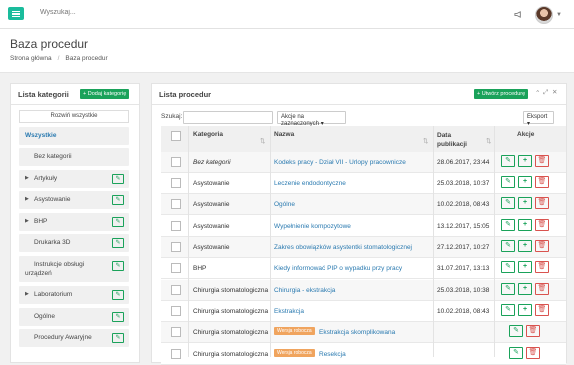 This screenshot has width=574, height=365. Describe the element at coordinates (16, 13) in the screenshot. I see `hamburger-menu-button` at that location.